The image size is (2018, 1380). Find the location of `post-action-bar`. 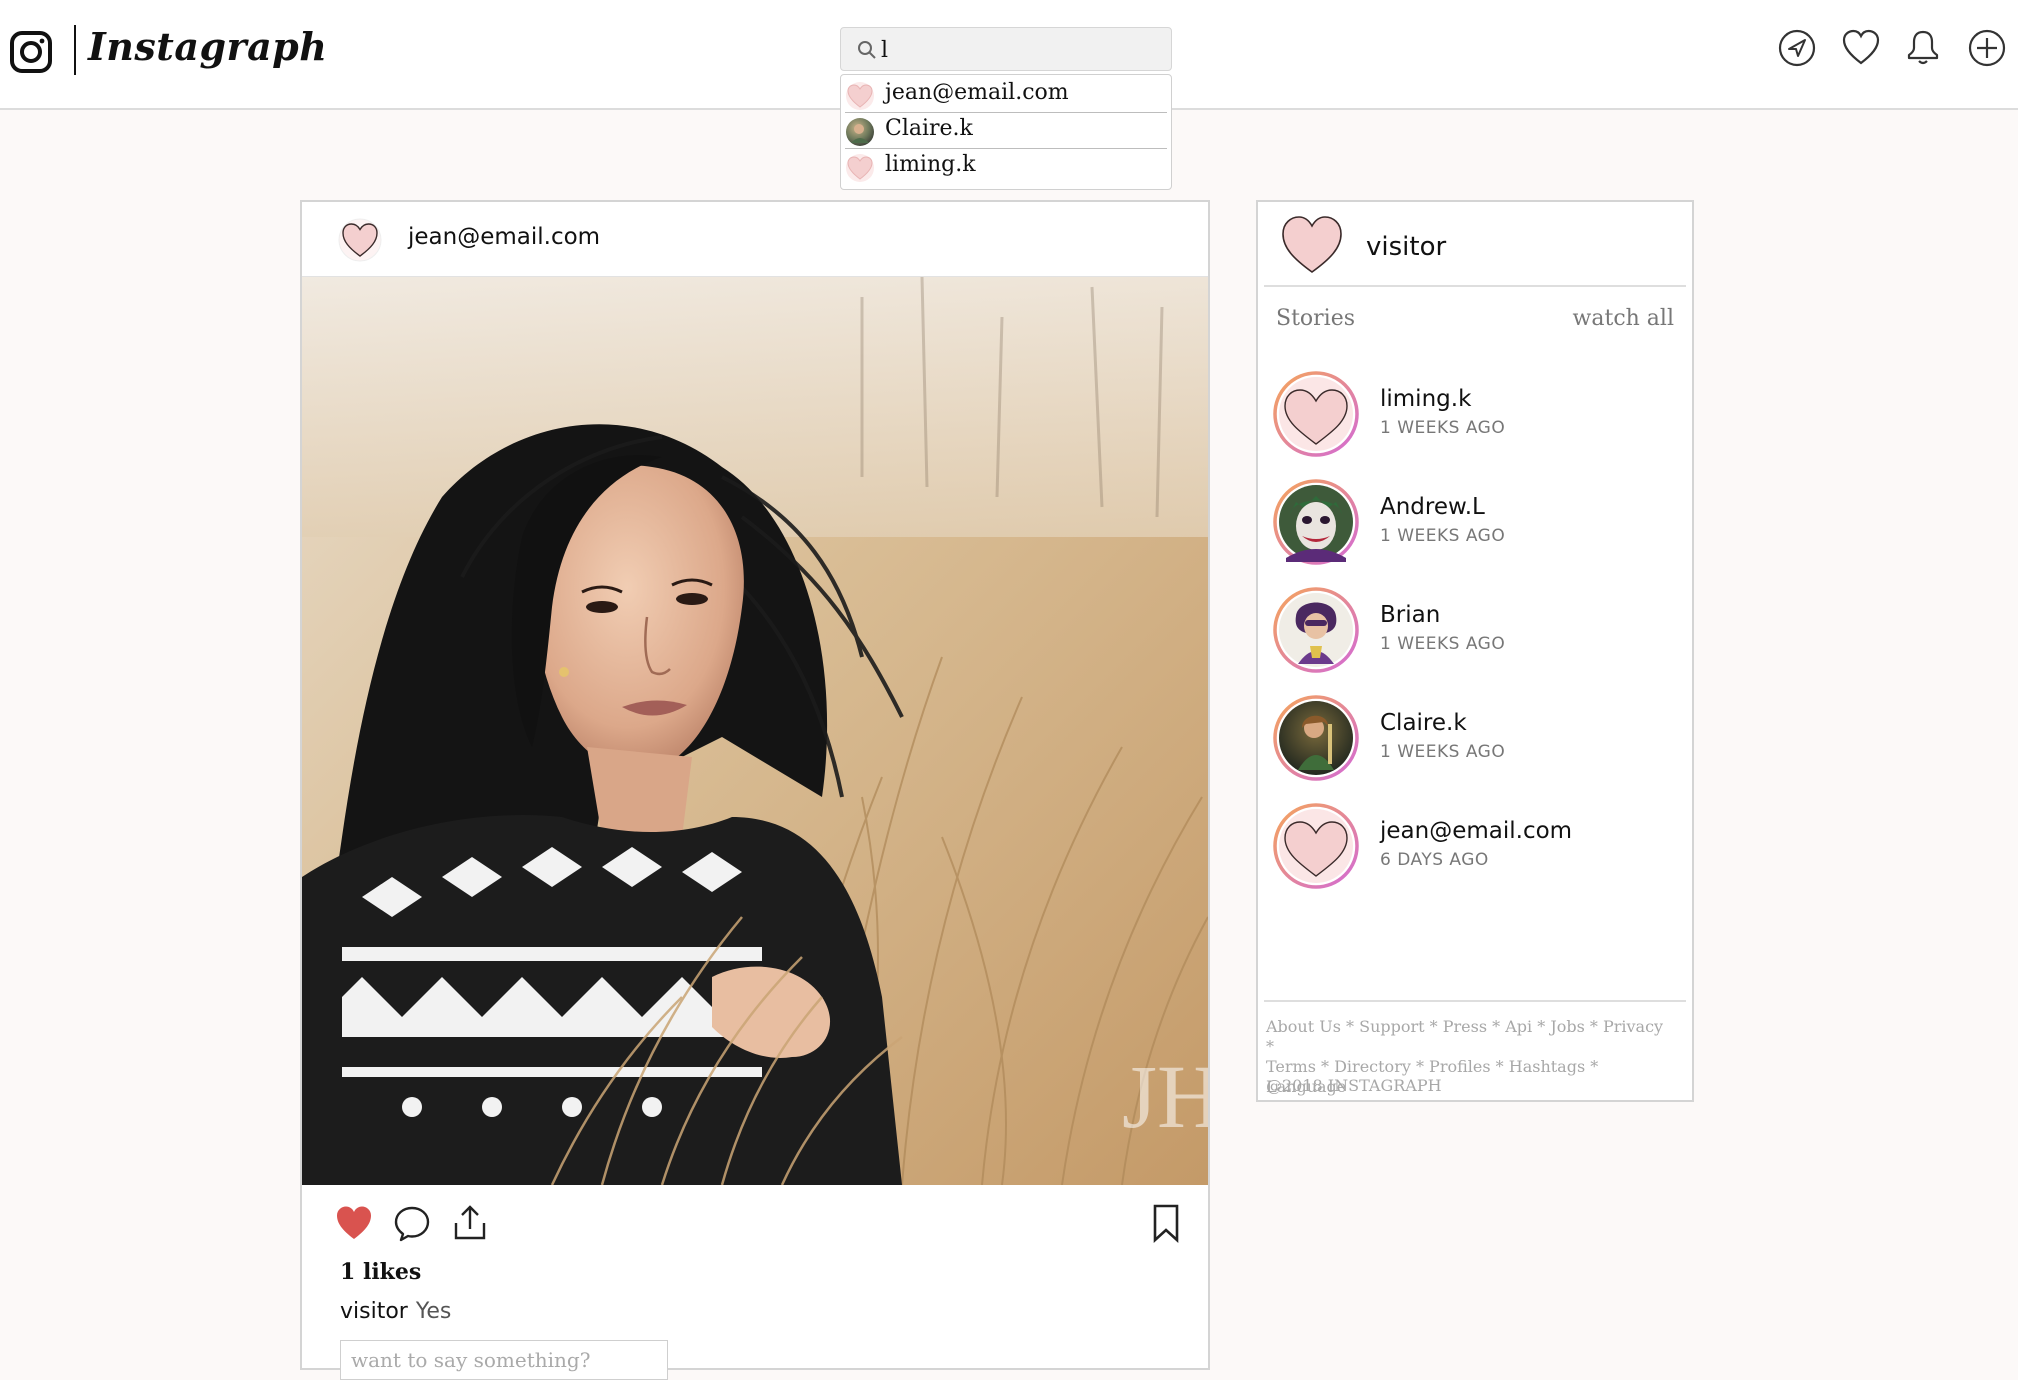

post-action-bar is located at coordinates (755, 1227).